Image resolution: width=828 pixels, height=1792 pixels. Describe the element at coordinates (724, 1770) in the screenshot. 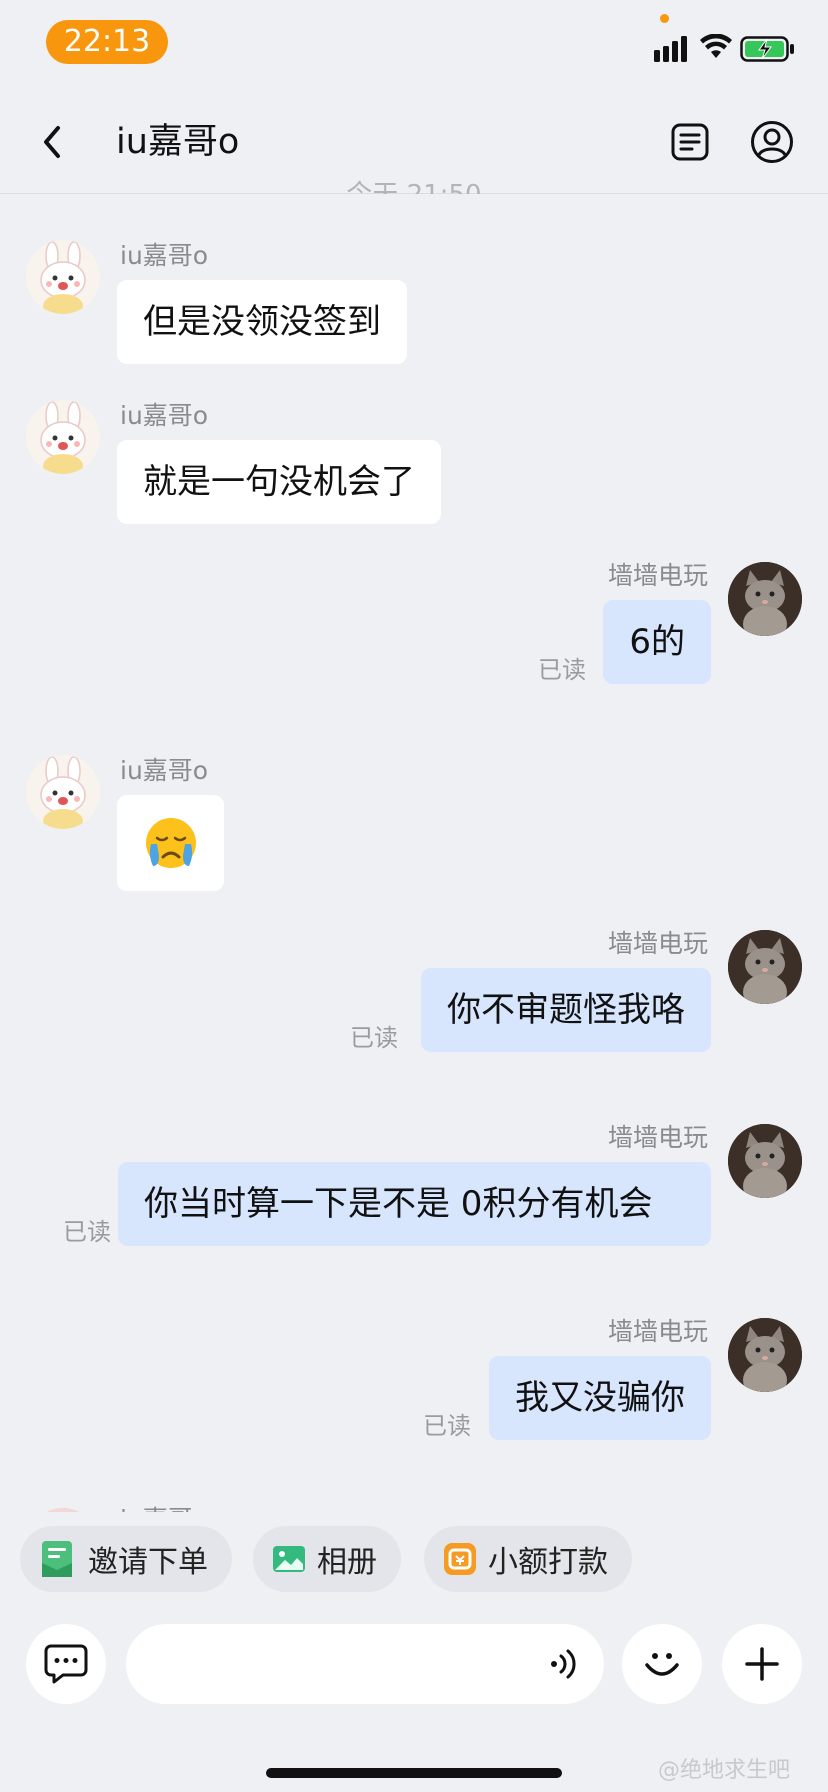

I see `watermark: @绝地求生吧` at that location.